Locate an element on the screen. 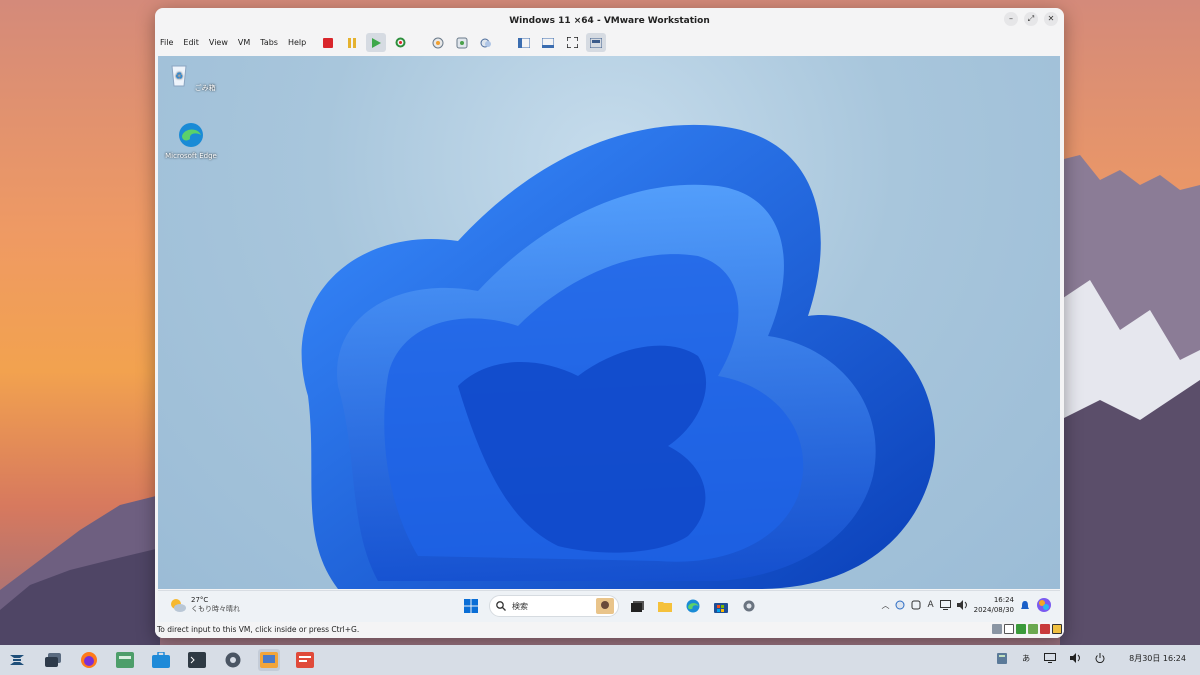 Image resolution: width=1200 pixels, height=675 pixels. recycle-bin-label: ごみ箱 is located at coordinates (205, 88).